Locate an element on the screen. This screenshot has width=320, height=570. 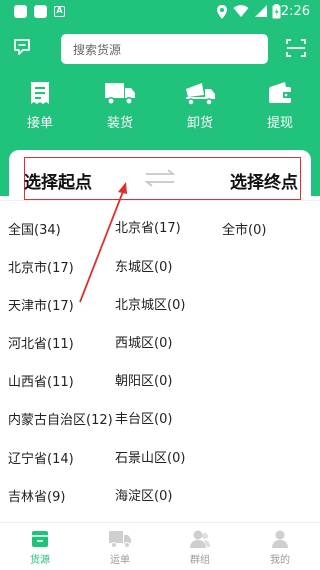
province-item: 天津市(17) is located at coordinates (41, 304).